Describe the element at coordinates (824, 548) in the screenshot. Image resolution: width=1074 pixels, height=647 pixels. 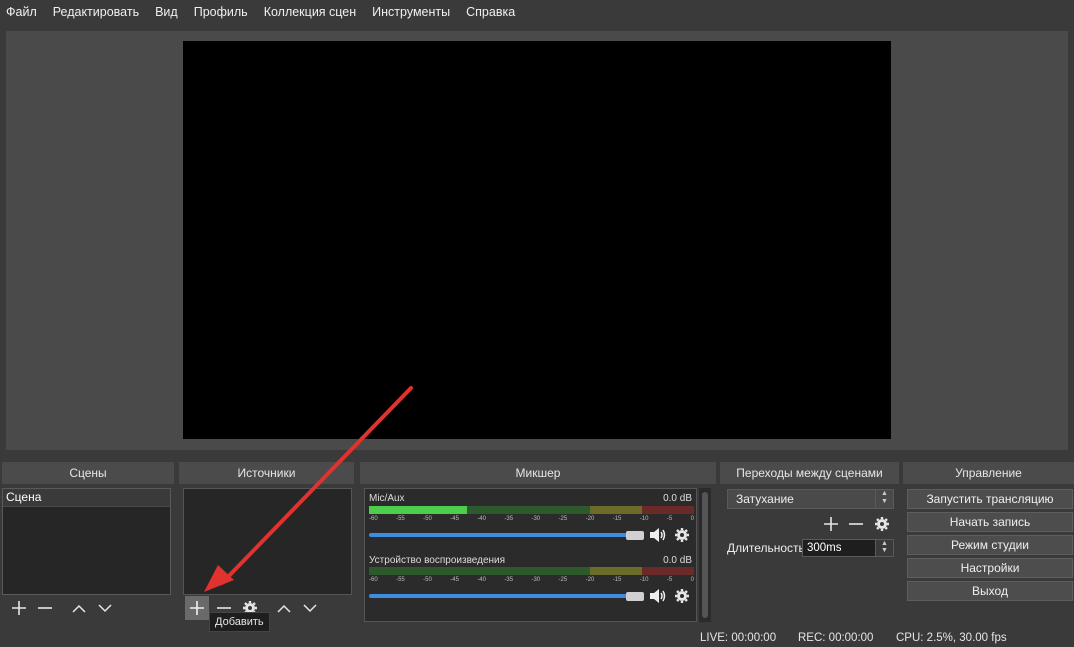
I see `duration-value: 300ms` at that location.